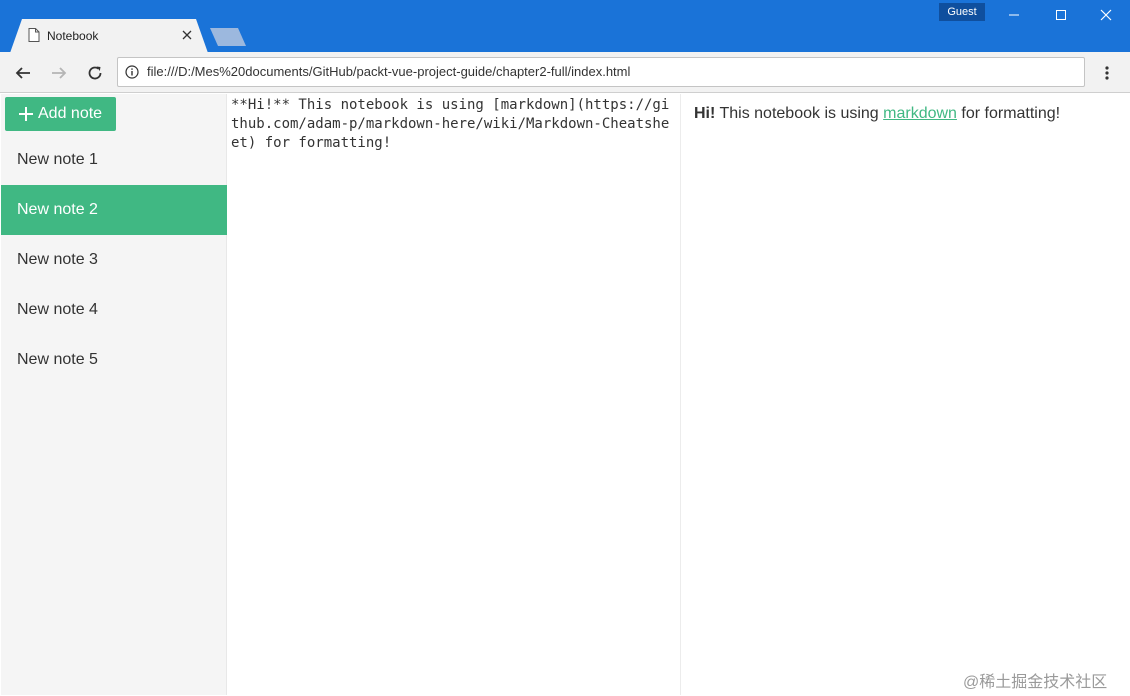  What do you see at coordinates (26, 114) in the screenshot?
I see `plus-icon` at bounding box center [26, 114].